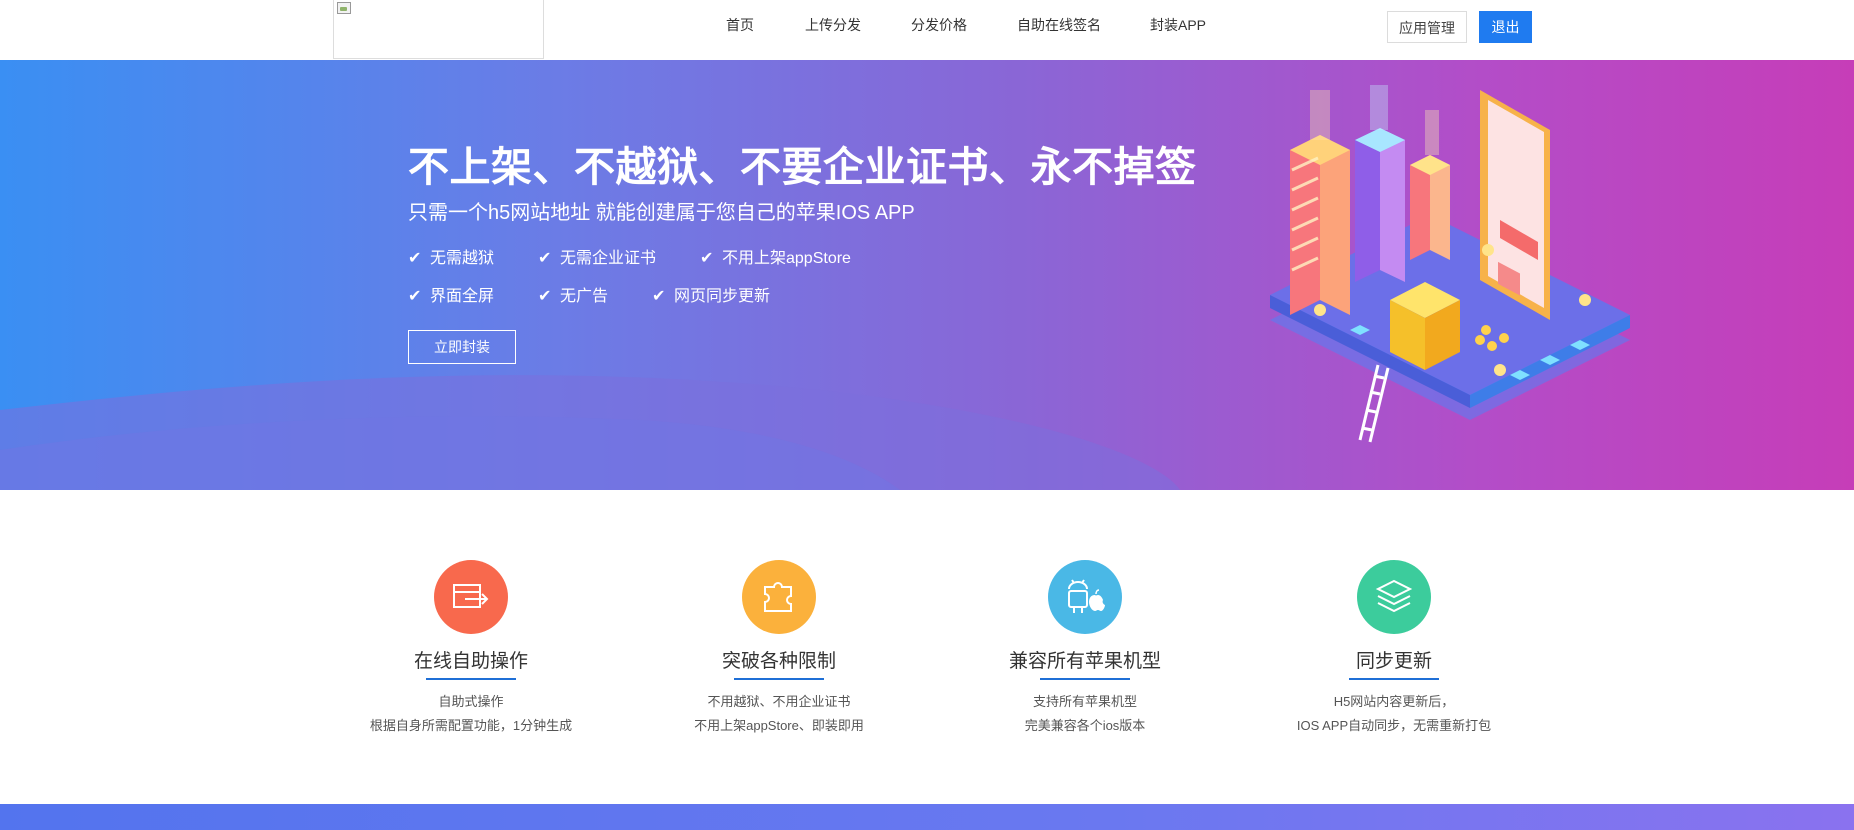 The width and height of the screenshot is (1854, 830). Describe the element at coordinates (471, 701) in the screenshot. I see `feature-desc: 自助式操作` at that location.